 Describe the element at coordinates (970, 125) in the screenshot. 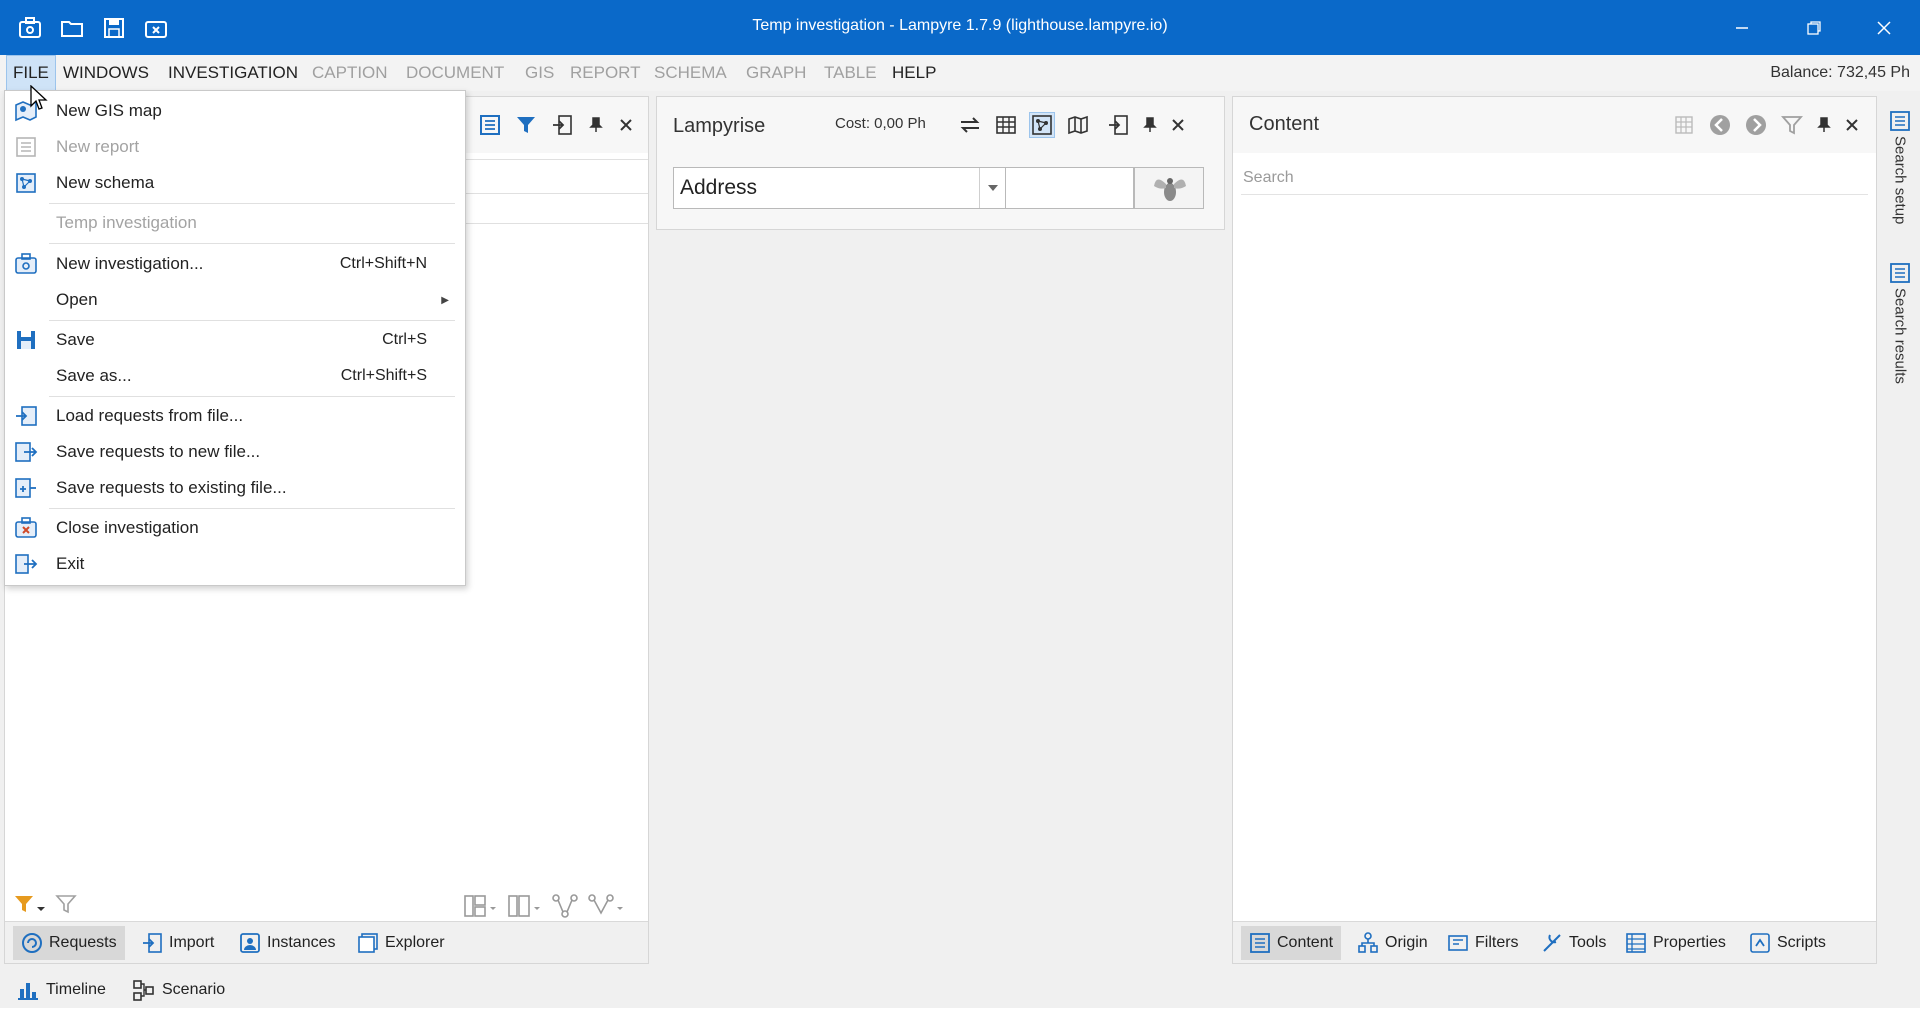

I see `refresh-arrows-icon` at that location.